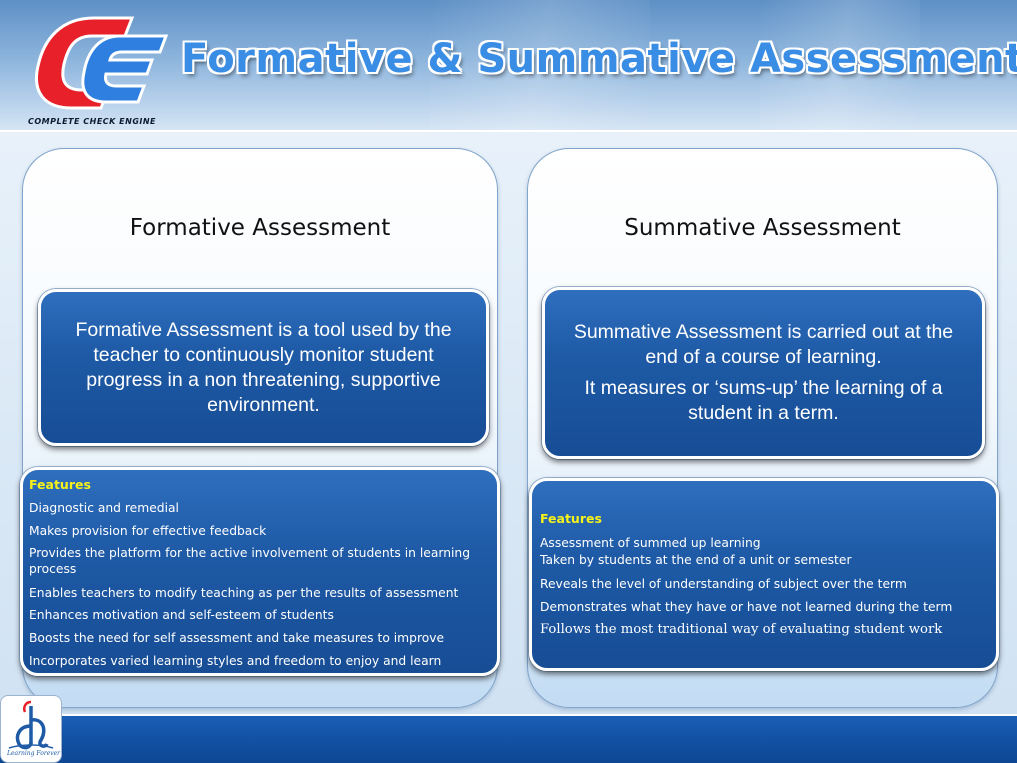 This screenshot has width=1017, height=763. What do you see at coordinates (34, 753) in the screenshot?
I see `logo-tagline: Learning Forever` at bounding box center [34, 753].